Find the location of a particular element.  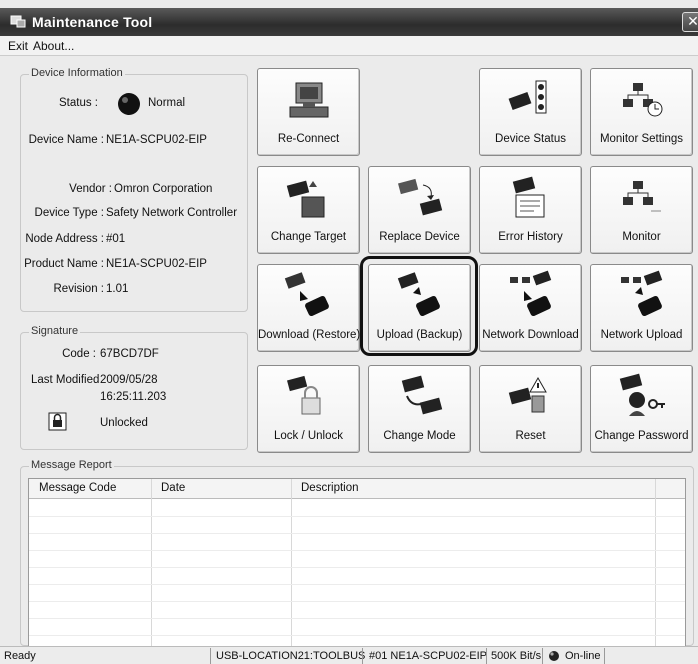

device-status-icon is located at coordinates (527, 97).